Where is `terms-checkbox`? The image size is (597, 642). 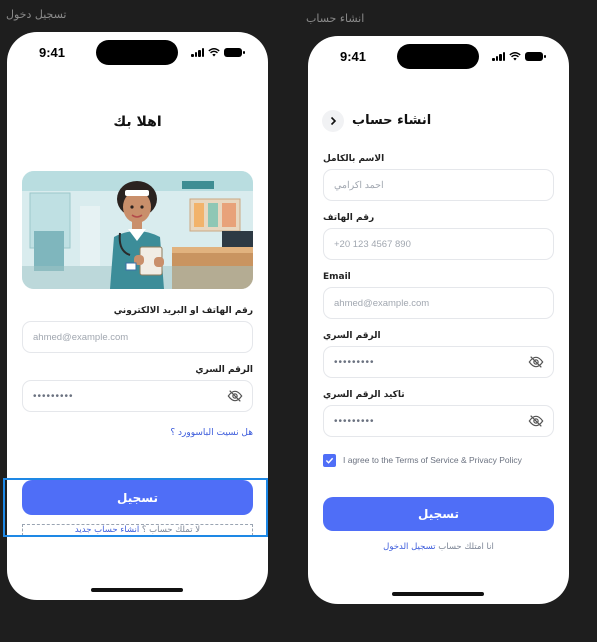 terms-checkbox is located at coordinates (329, 460).